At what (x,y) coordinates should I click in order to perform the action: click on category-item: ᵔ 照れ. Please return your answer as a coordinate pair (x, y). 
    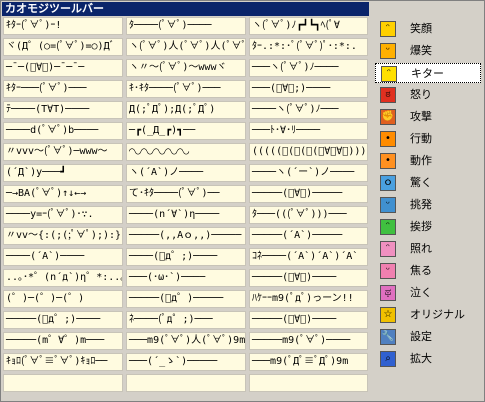
    Looking at the image, I should click on (428, 249).